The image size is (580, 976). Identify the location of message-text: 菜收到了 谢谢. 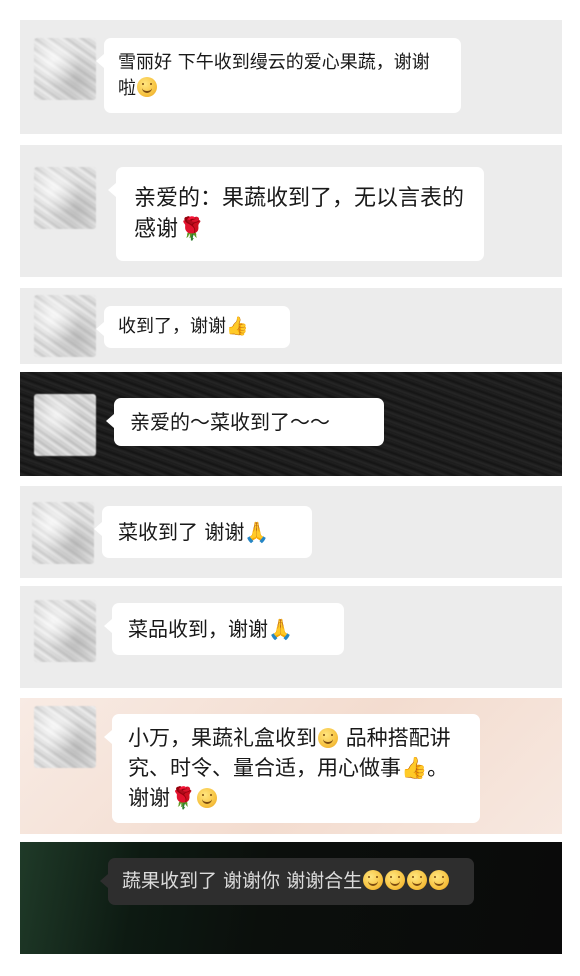
(181, 532).